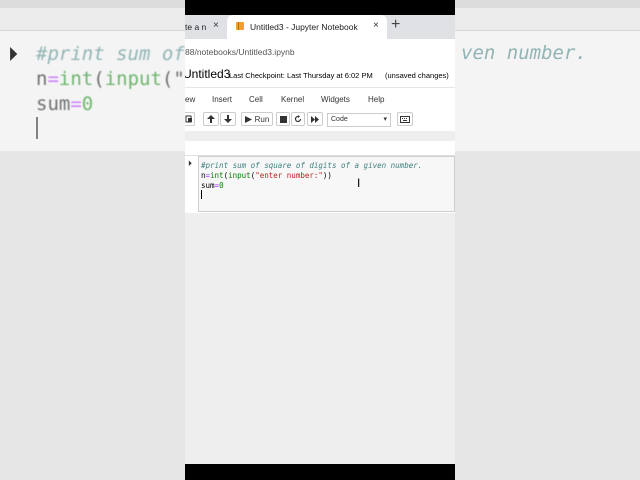 The height and width of the screenshot is (480, 640). What do you see at coordinates (256, 99) in the screenshot?
I see `menu-cell: Cell` at bounding box center [256, 99].